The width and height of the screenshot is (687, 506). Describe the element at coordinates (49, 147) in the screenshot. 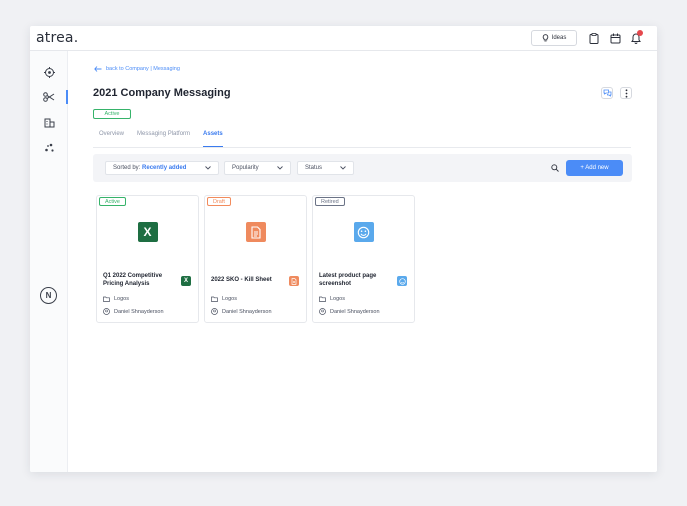

I see `sparkle-icon` at that location.